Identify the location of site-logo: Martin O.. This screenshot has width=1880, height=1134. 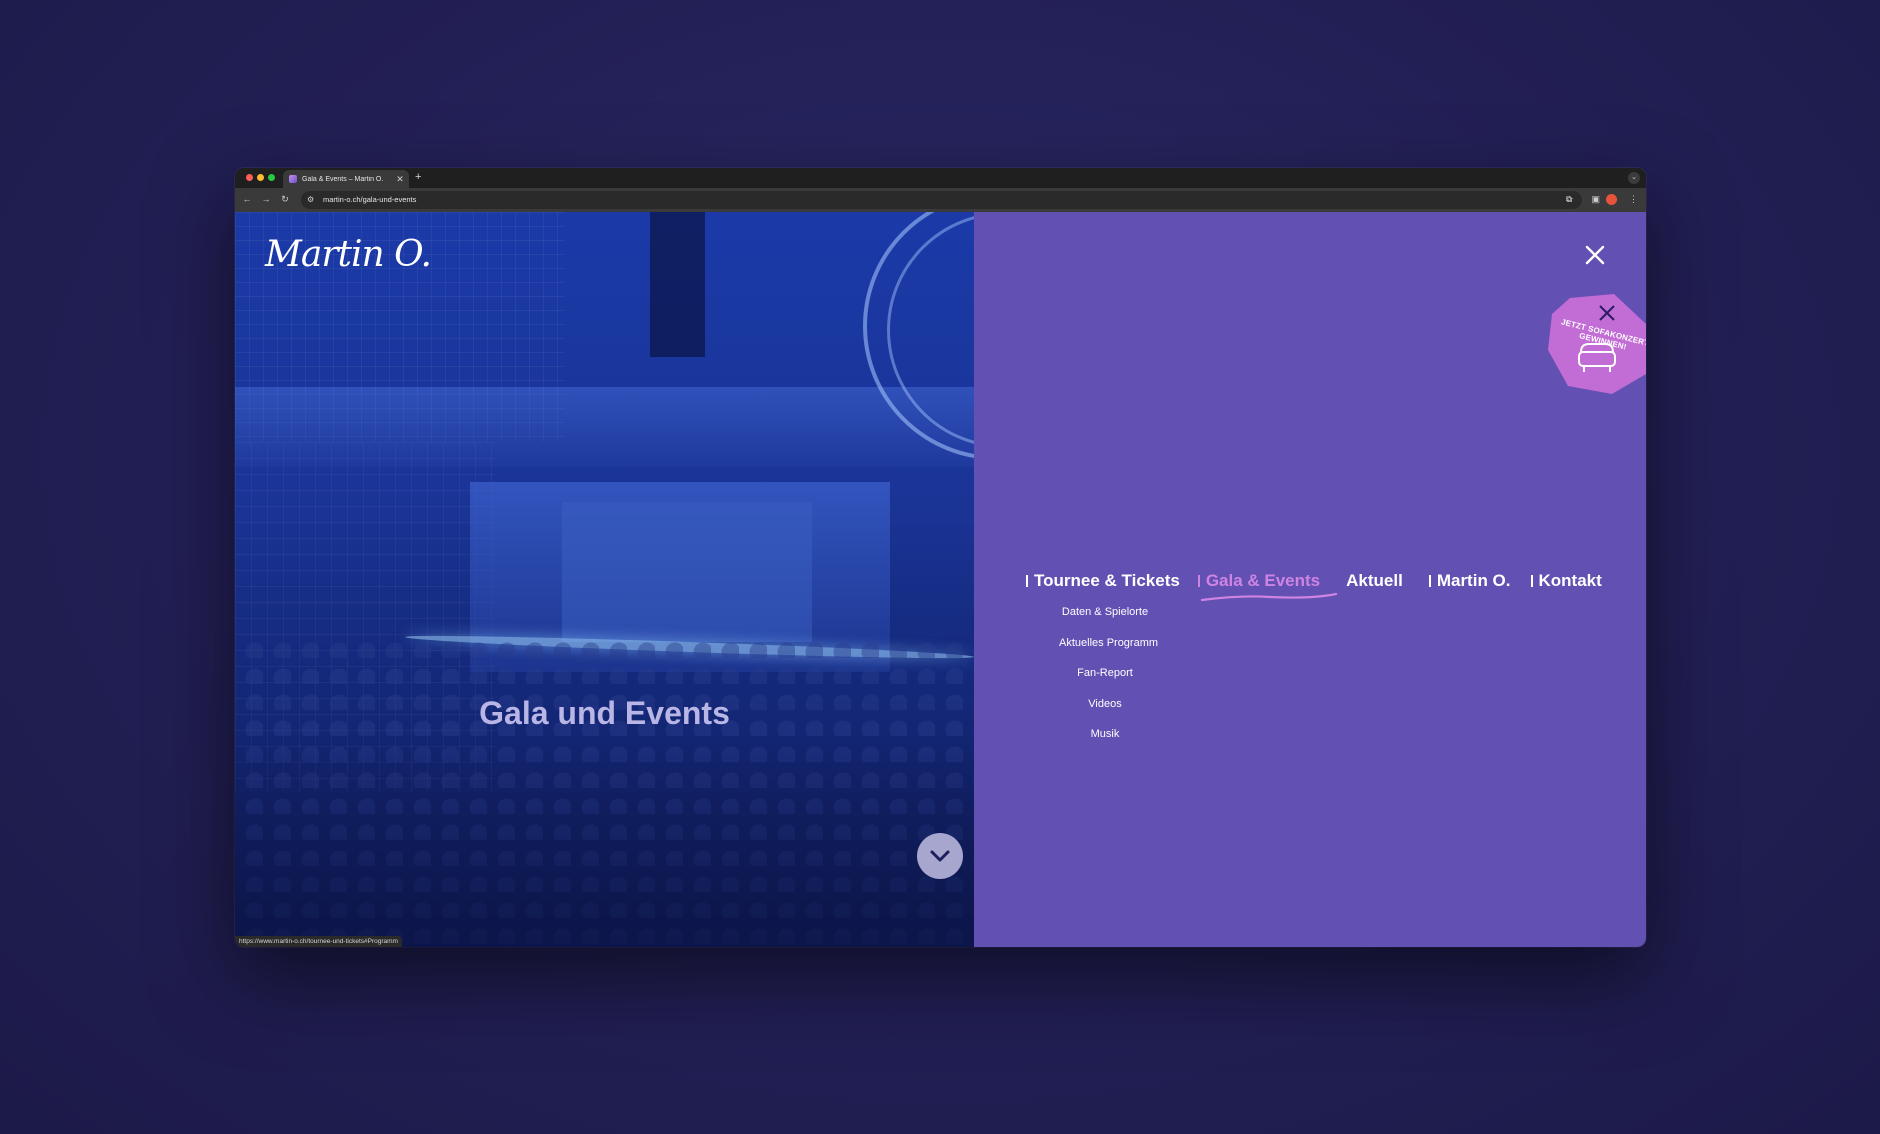
(348, 254).